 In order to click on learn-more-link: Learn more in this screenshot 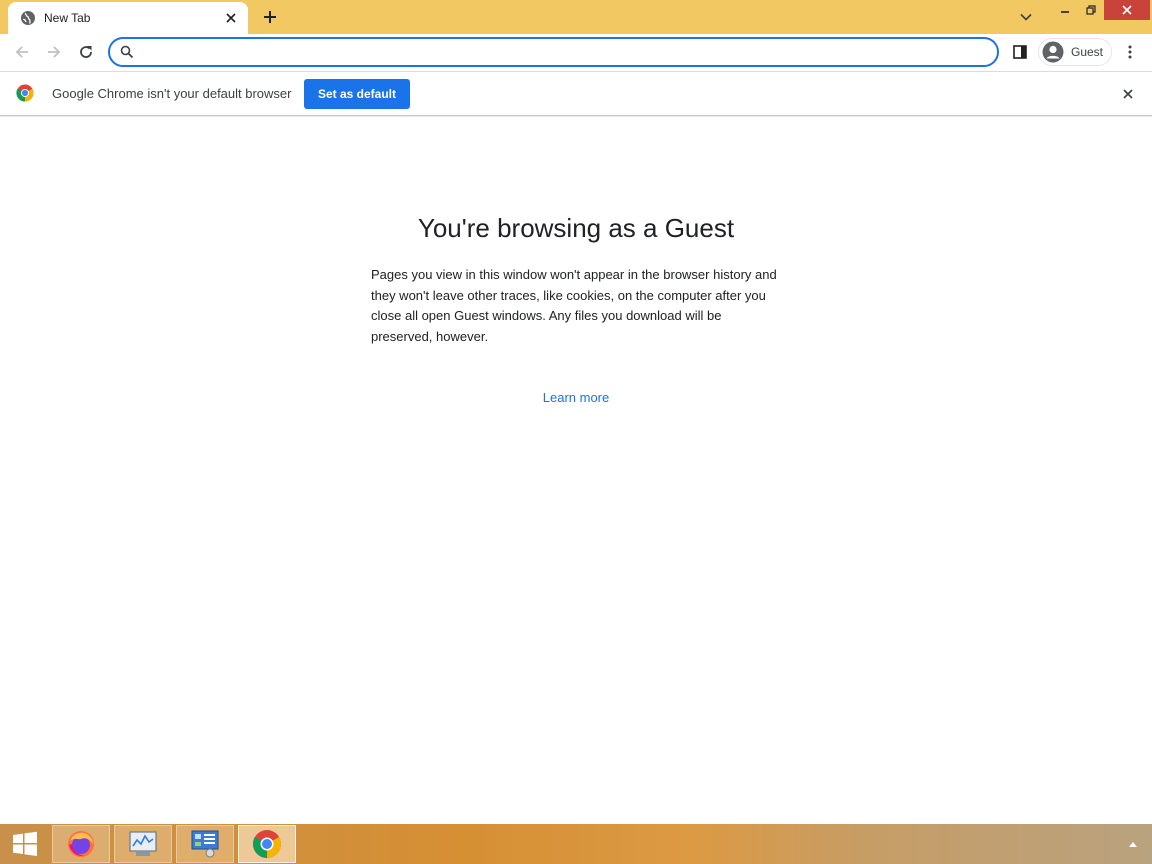, I will do `click(576, 397)`.